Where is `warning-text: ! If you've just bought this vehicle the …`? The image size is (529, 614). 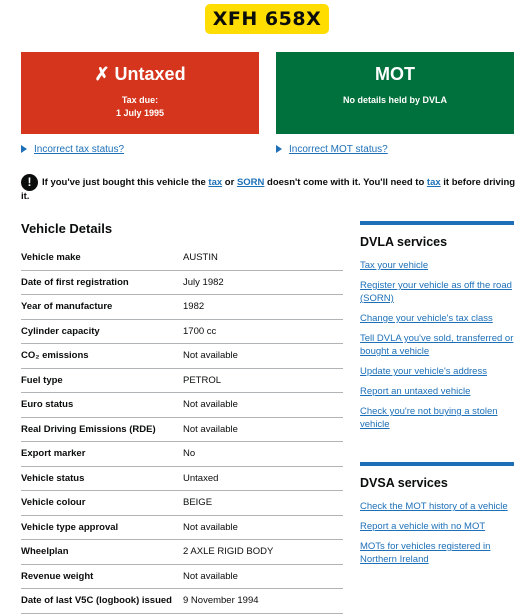
warning-text: ! If you've just bought this vehicle the … is located at coordinates (268, 188).